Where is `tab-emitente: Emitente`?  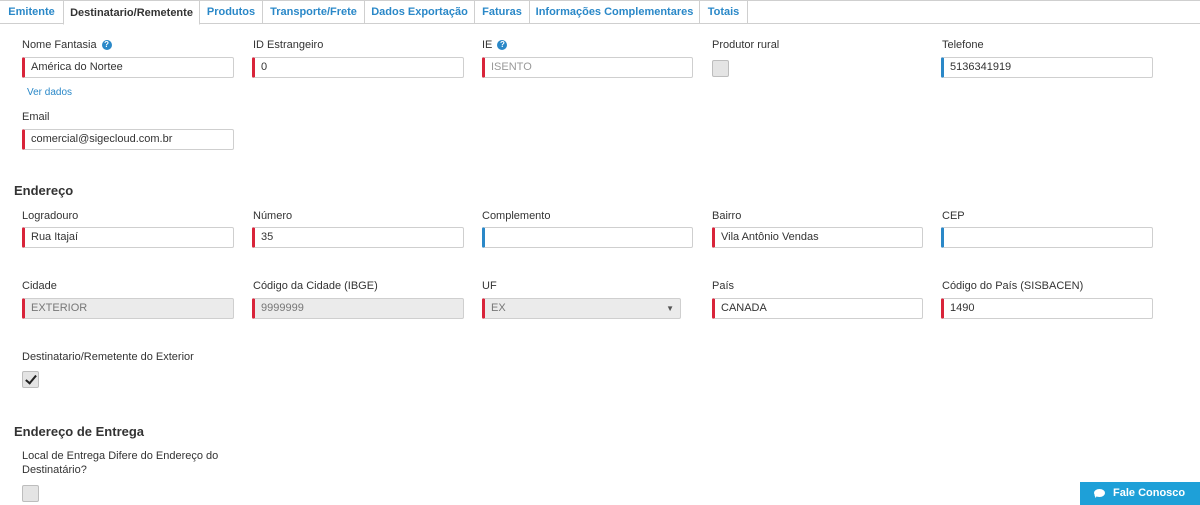
tab-emitente: Emitente is located at coordinates (32, 12).